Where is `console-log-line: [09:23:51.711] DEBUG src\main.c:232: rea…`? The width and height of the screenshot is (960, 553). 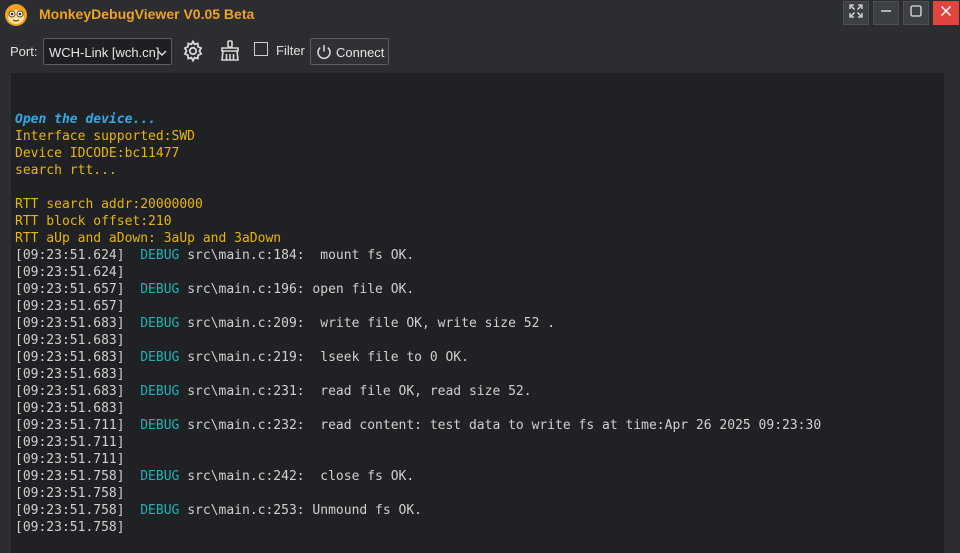 console-log-line: [09:23:51.711] DEBUG src\main.c:232: rea… is located at coordinates (479, 425).